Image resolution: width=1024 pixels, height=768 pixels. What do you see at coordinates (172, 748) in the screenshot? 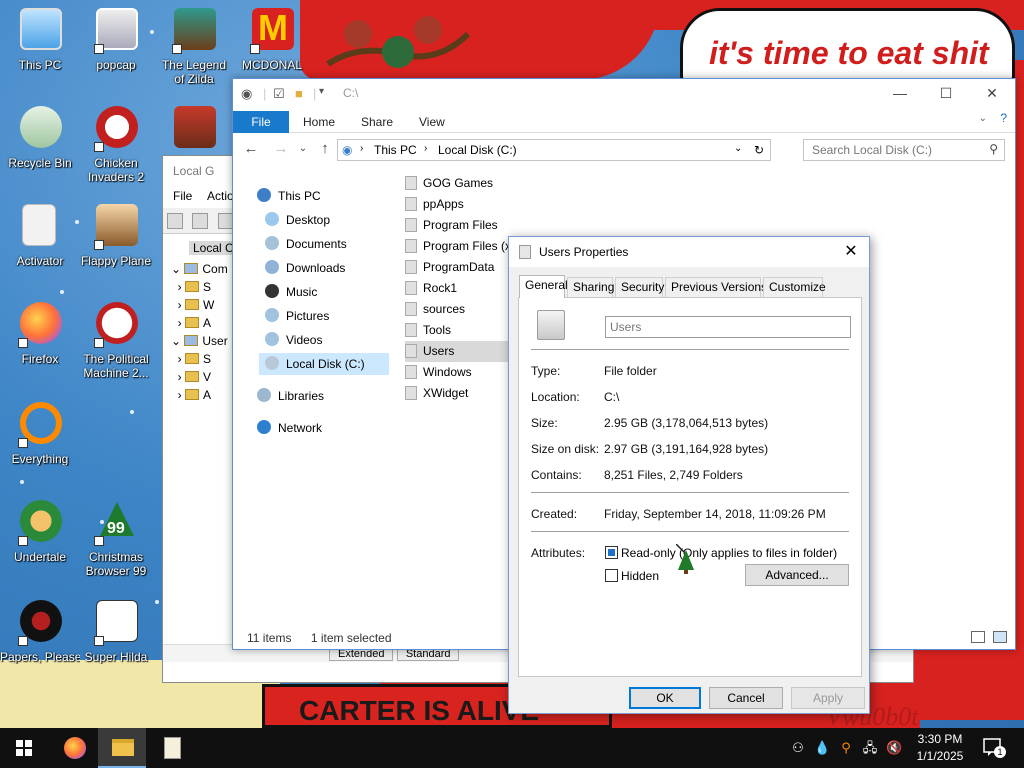
I see `taskbar-notepad` at bounding box center [172, 748].